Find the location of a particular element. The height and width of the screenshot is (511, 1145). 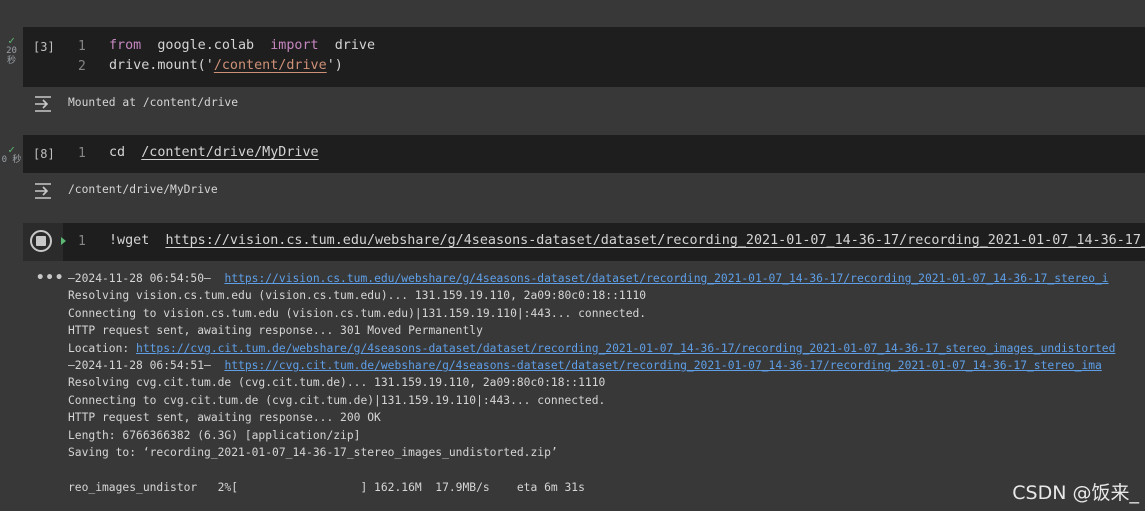

cell-2-exec-count: [8] is located at coordinates (44, 154).